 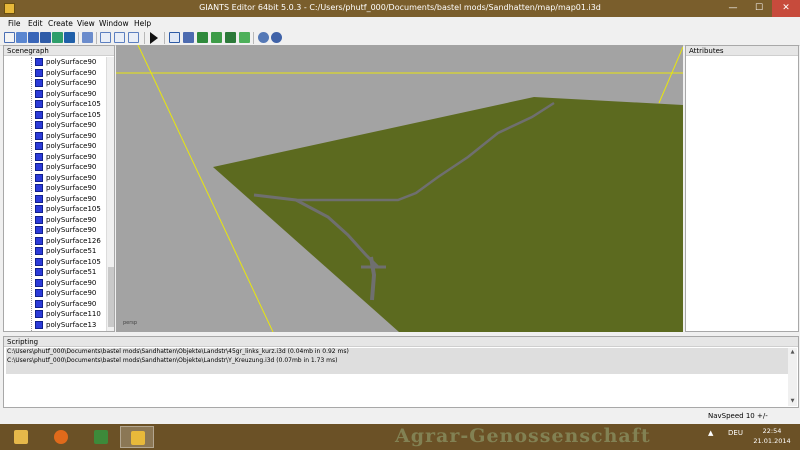 I want to click on scroll-down-arrow-icon: ▼, so click(x=792, y=401).